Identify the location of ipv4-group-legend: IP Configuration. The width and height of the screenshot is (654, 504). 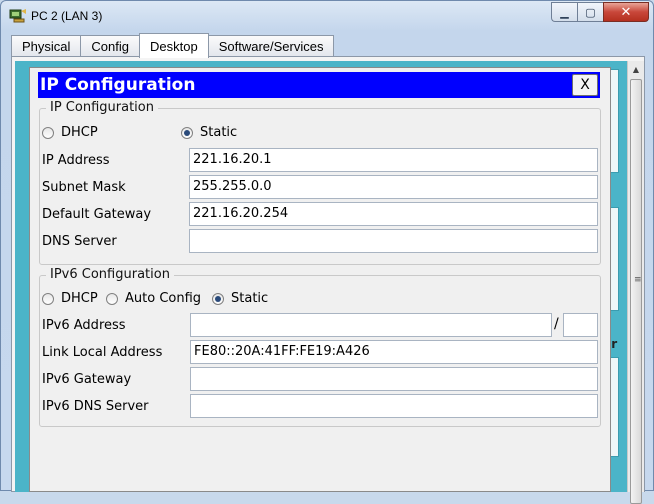
(102, 107).